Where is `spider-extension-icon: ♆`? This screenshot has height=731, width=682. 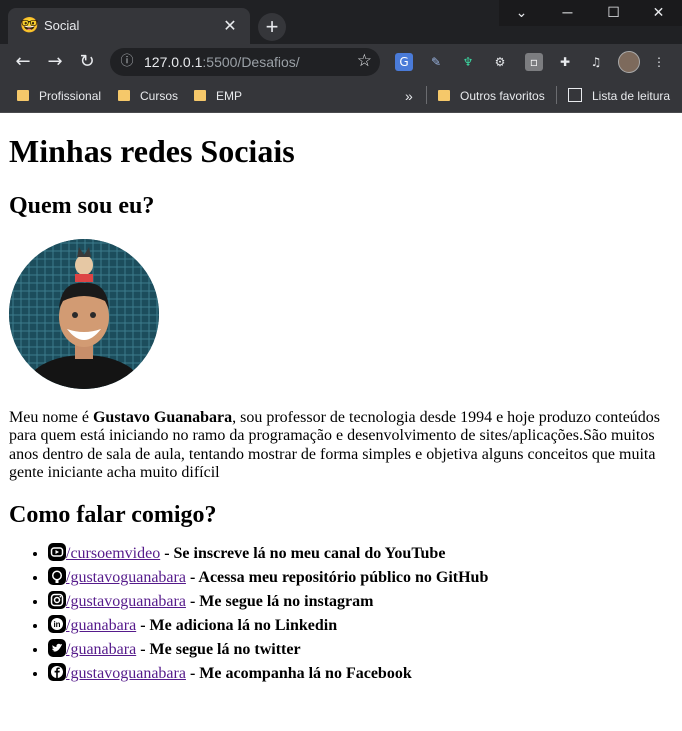
spider-extension-icon: ♆ is located at coordinates (468, 62).